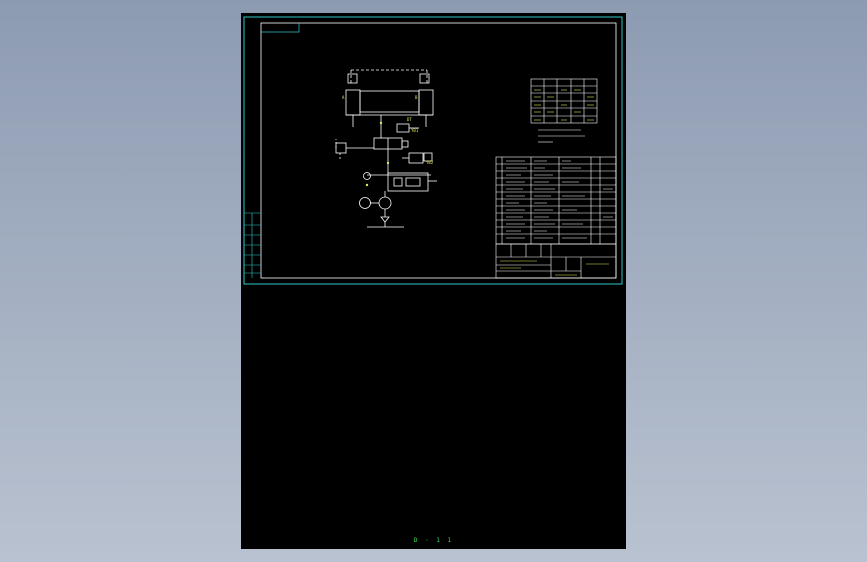 The image size is (867, 562). Describe the element at coordinates (561, 136) in the screenshot. I see `technical-notes` at that location.